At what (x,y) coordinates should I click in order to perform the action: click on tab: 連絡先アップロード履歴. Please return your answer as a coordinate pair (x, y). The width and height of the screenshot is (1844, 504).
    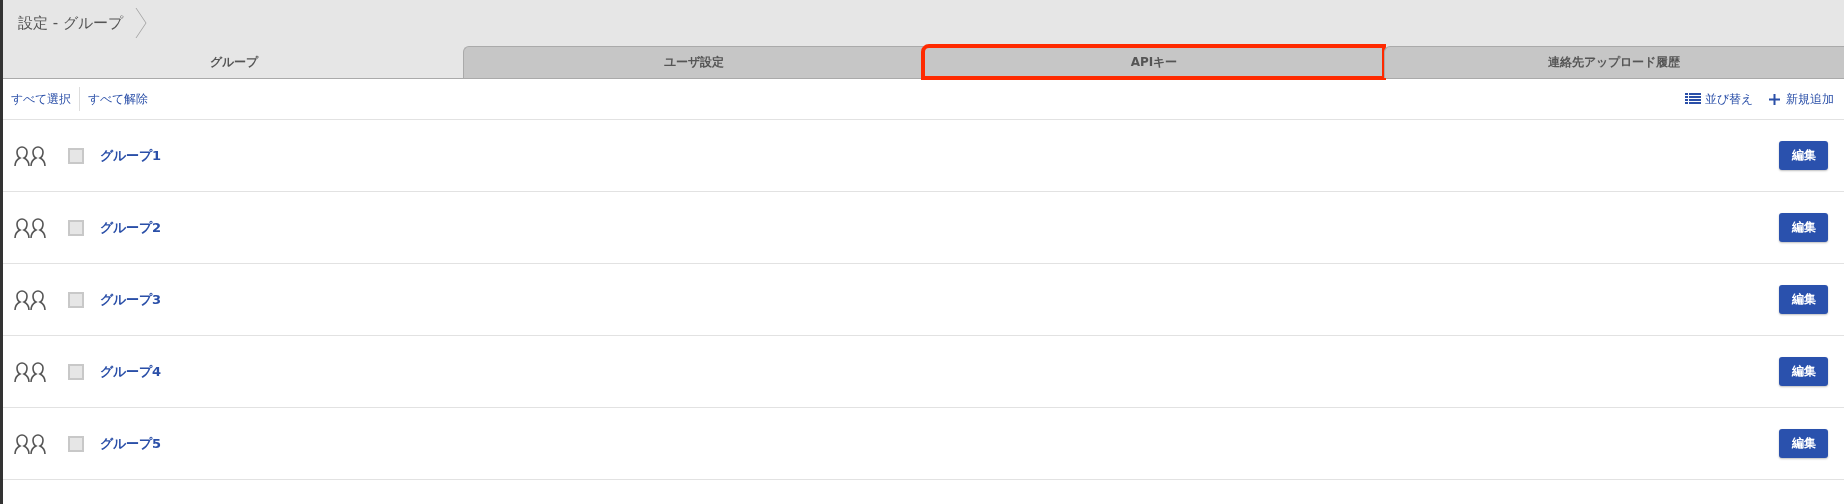
    Looking at the image, I should click on (1613, 62).